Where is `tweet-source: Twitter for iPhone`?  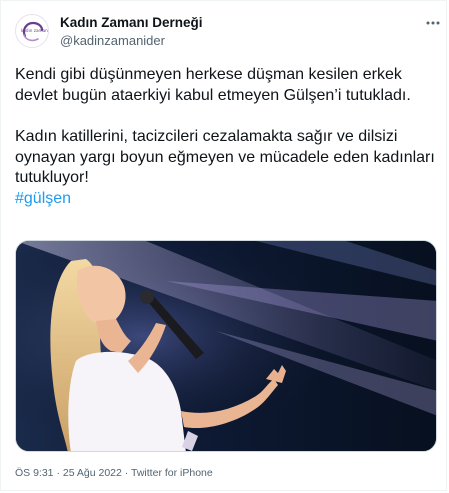
tweet-source: Twitter for iPhone is located at coordinates (172, 473).